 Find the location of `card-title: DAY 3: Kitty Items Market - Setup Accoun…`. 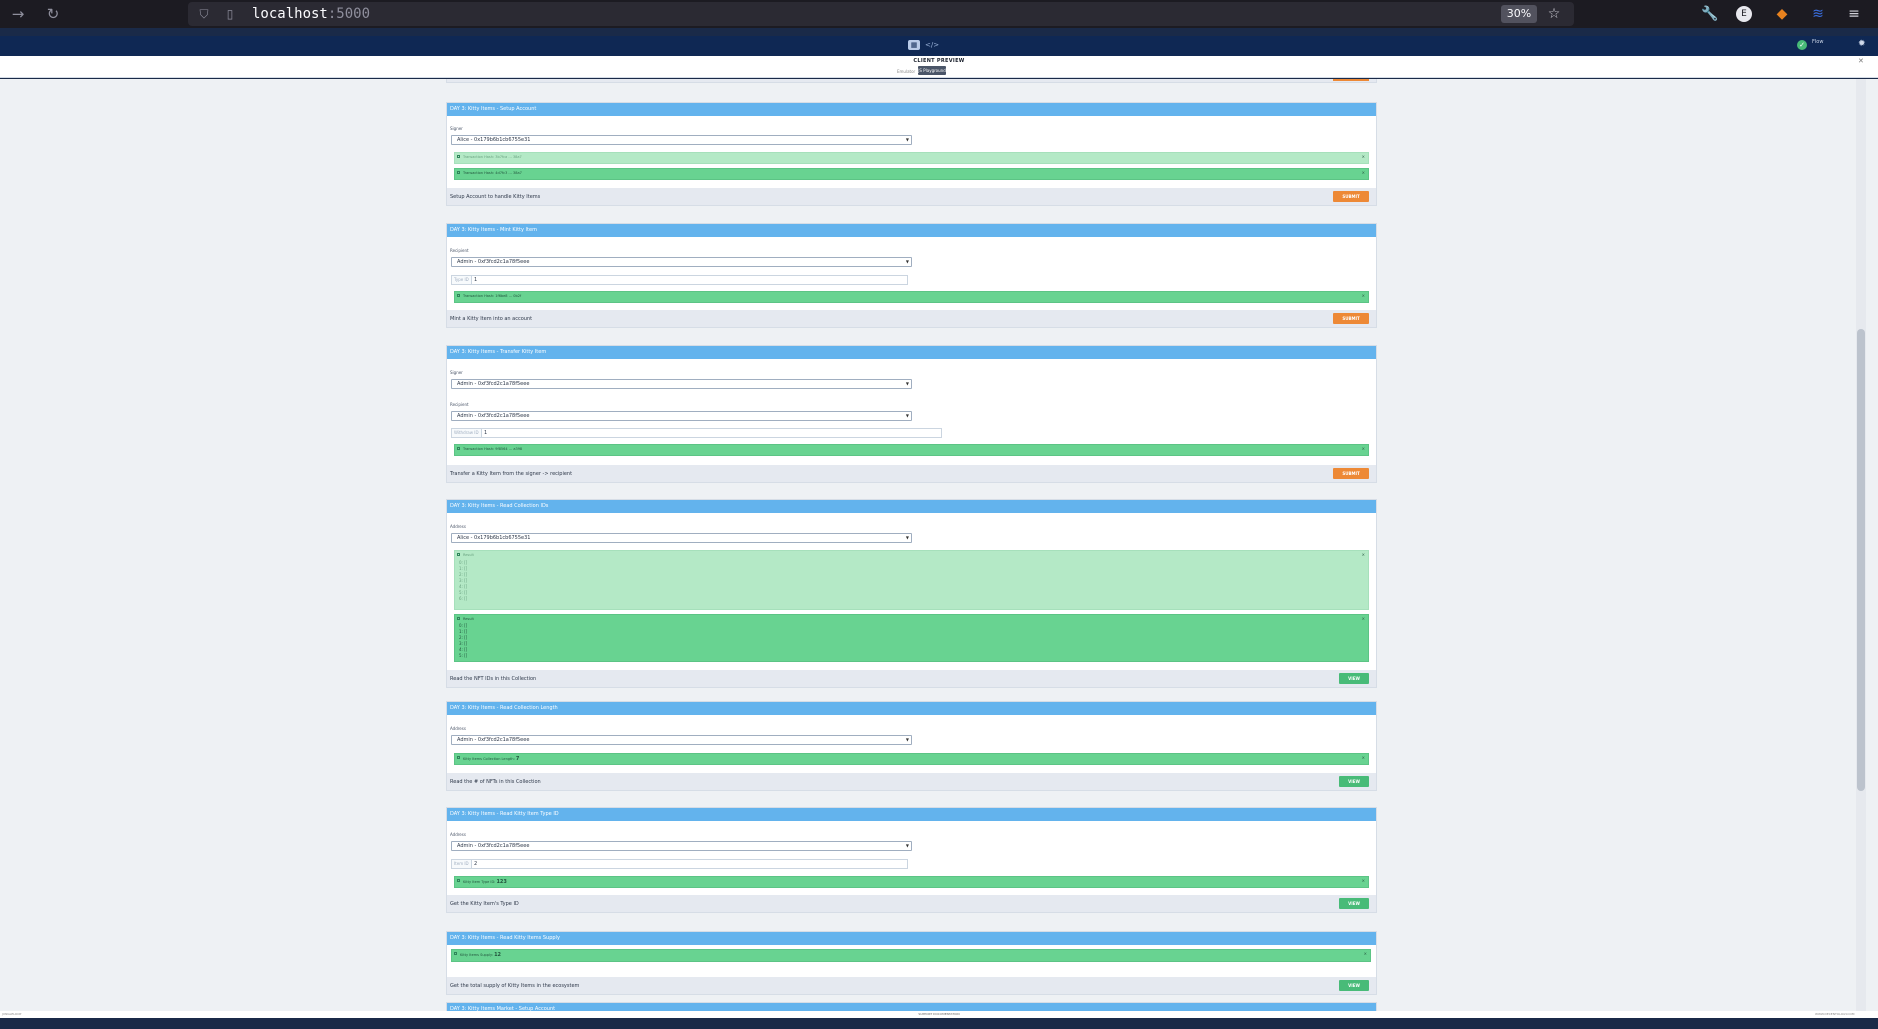

card-title: DAY 3: Kitty Items Market - Setup Accoun… is located at coordinates (911, 1007).